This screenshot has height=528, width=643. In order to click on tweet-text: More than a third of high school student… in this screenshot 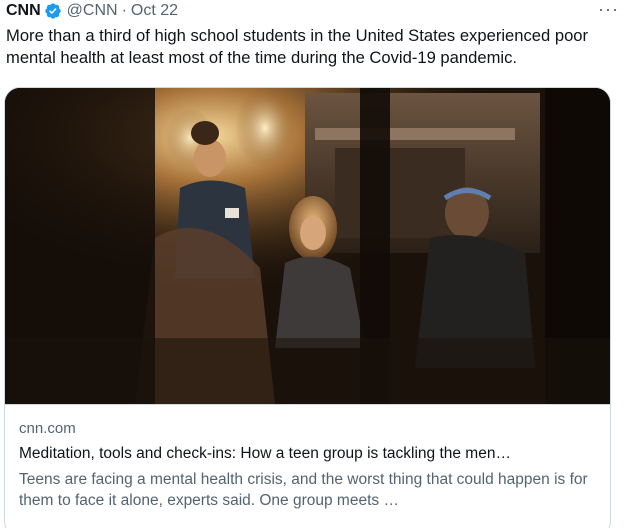, I will do `click(297, 46)`.